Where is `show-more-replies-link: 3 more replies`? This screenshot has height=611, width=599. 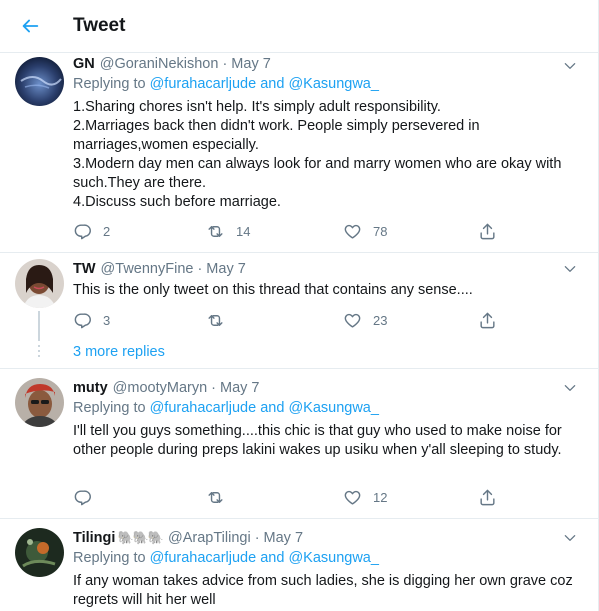 show-more-replies-link: 3 more replies is located at coordinates (119, 352).